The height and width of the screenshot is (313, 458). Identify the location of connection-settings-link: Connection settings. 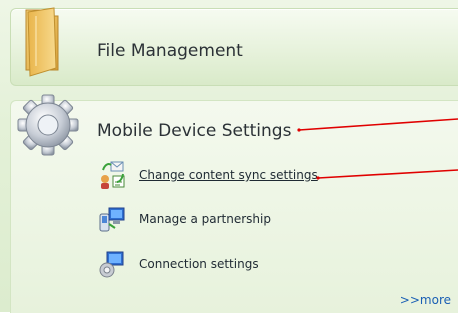
(178, 264).